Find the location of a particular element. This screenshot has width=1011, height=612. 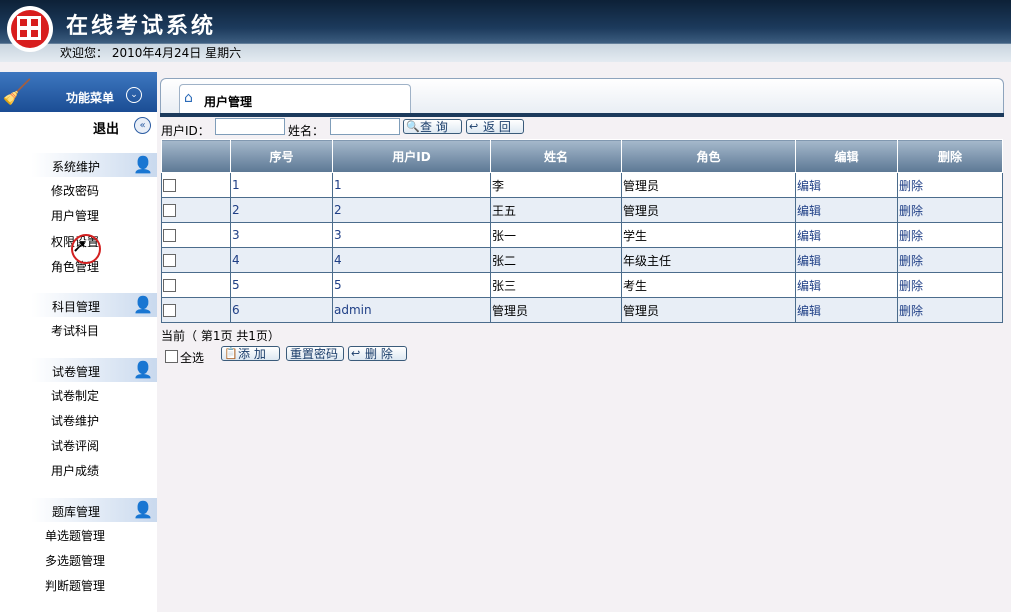

cell-userid: 5 is located at coordinates (411, 285).